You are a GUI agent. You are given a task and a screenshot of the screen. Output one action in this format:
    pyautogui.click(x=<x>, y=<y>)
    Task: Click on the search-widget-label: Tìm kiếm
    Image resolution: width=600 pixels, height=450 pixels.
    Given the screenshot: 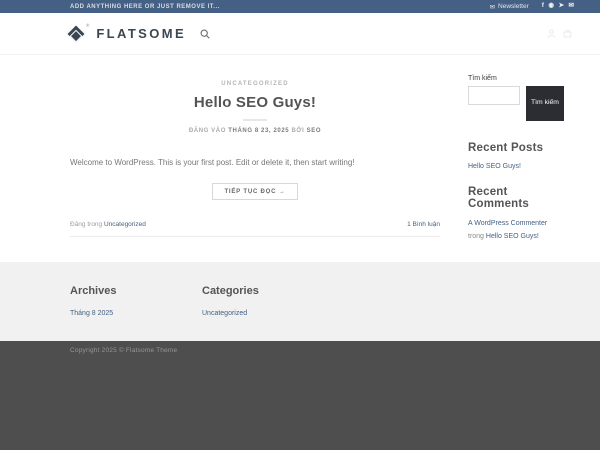 What is the action you would take?
    pyautogui.click(x=482, y=78)
    